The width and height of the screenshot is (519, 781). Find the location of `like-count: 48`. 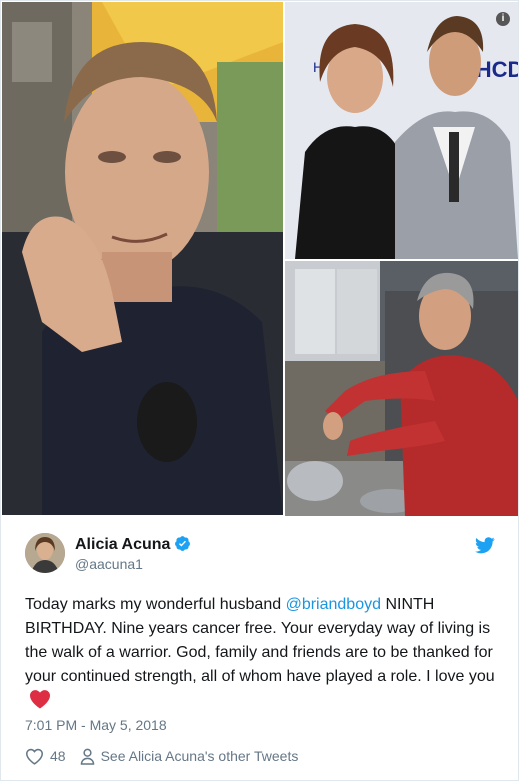

like-count: 48 is located at coordinates (58, 756).